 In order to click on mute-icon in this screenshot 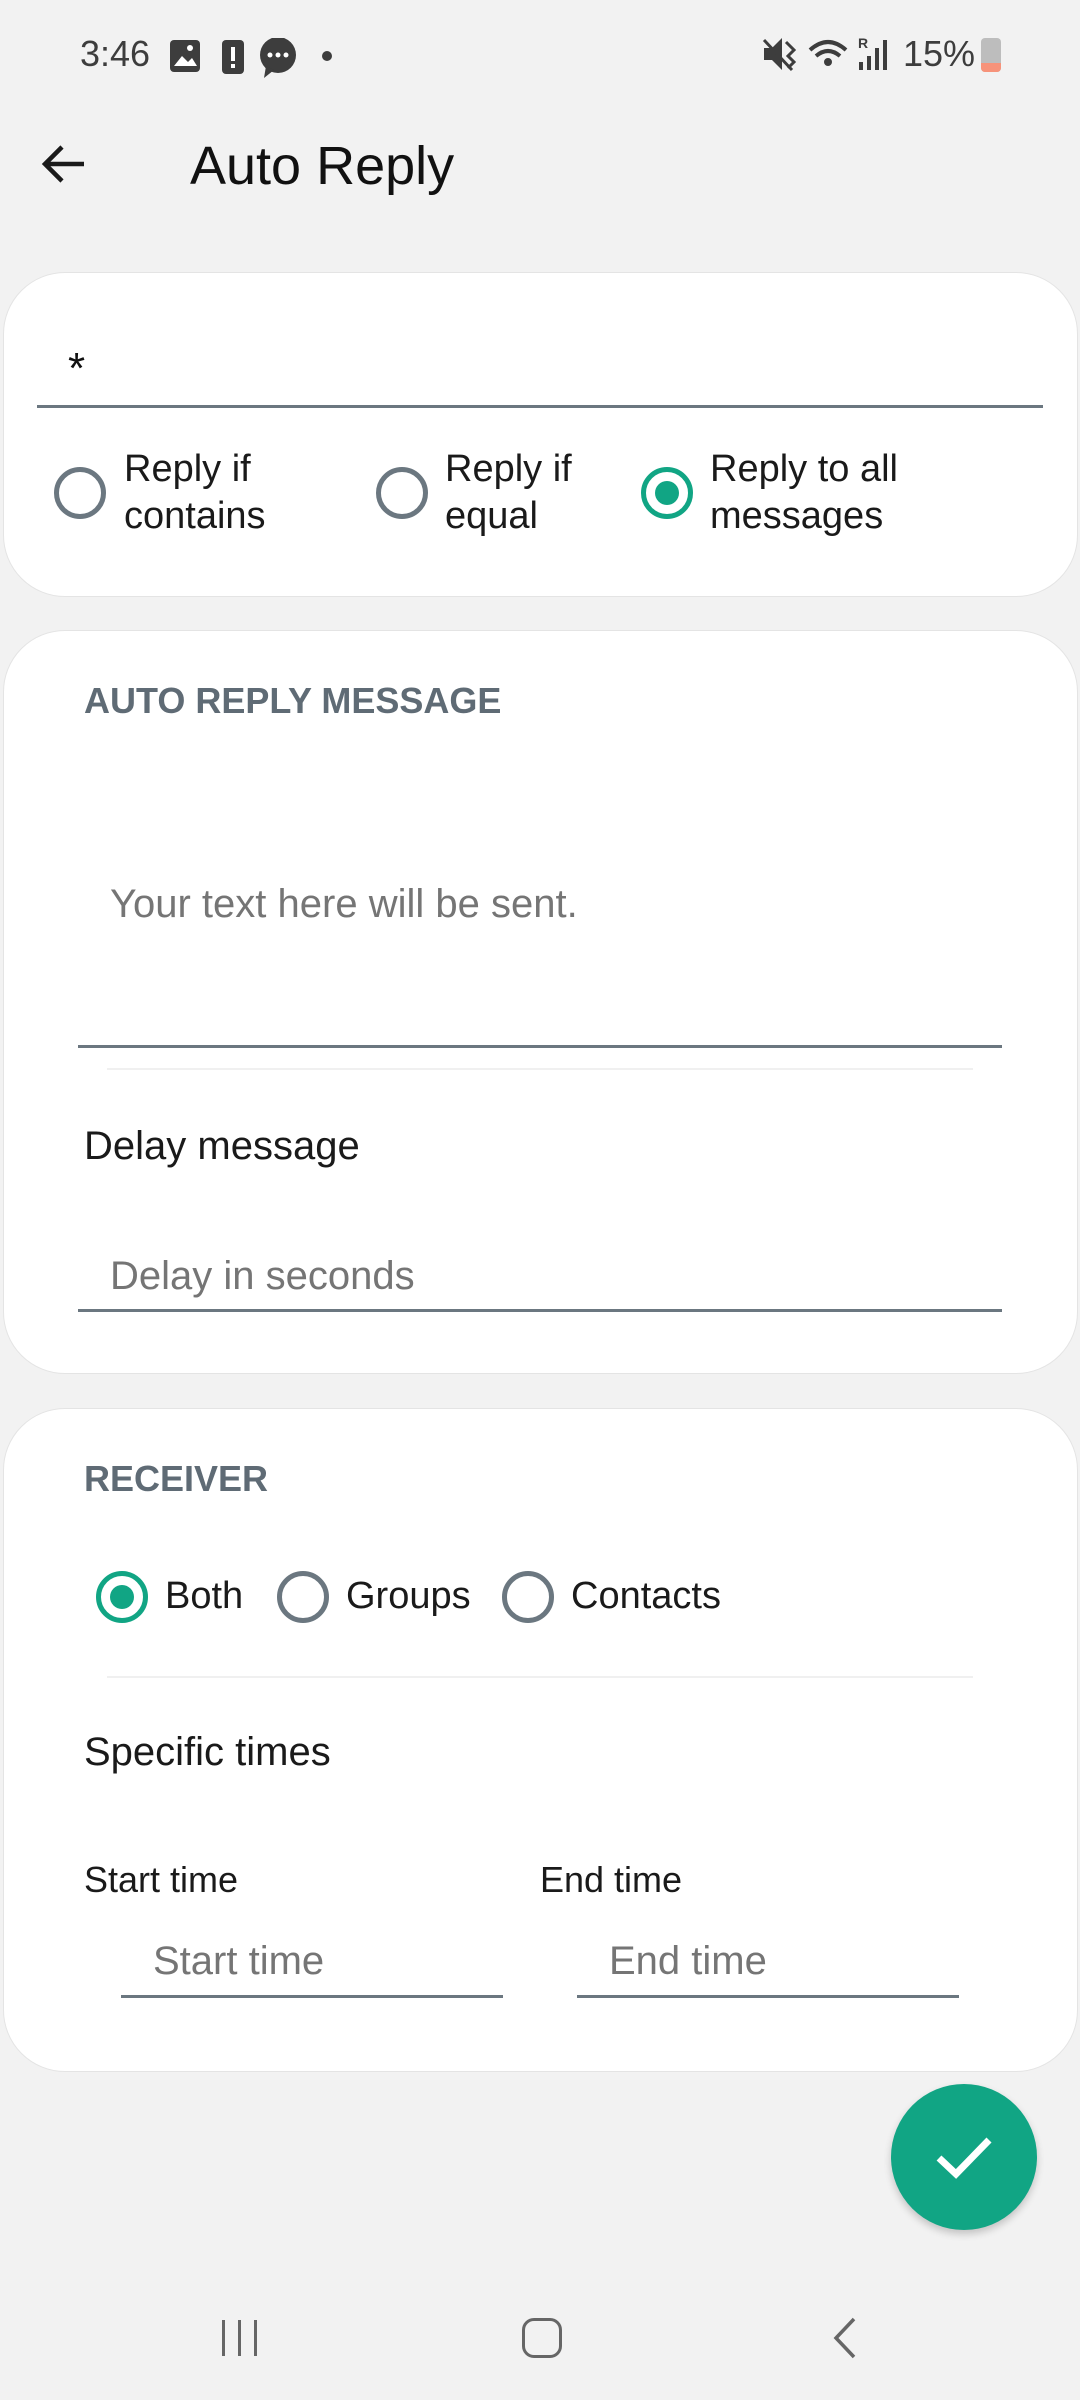, I will do `click(779, 55)`.